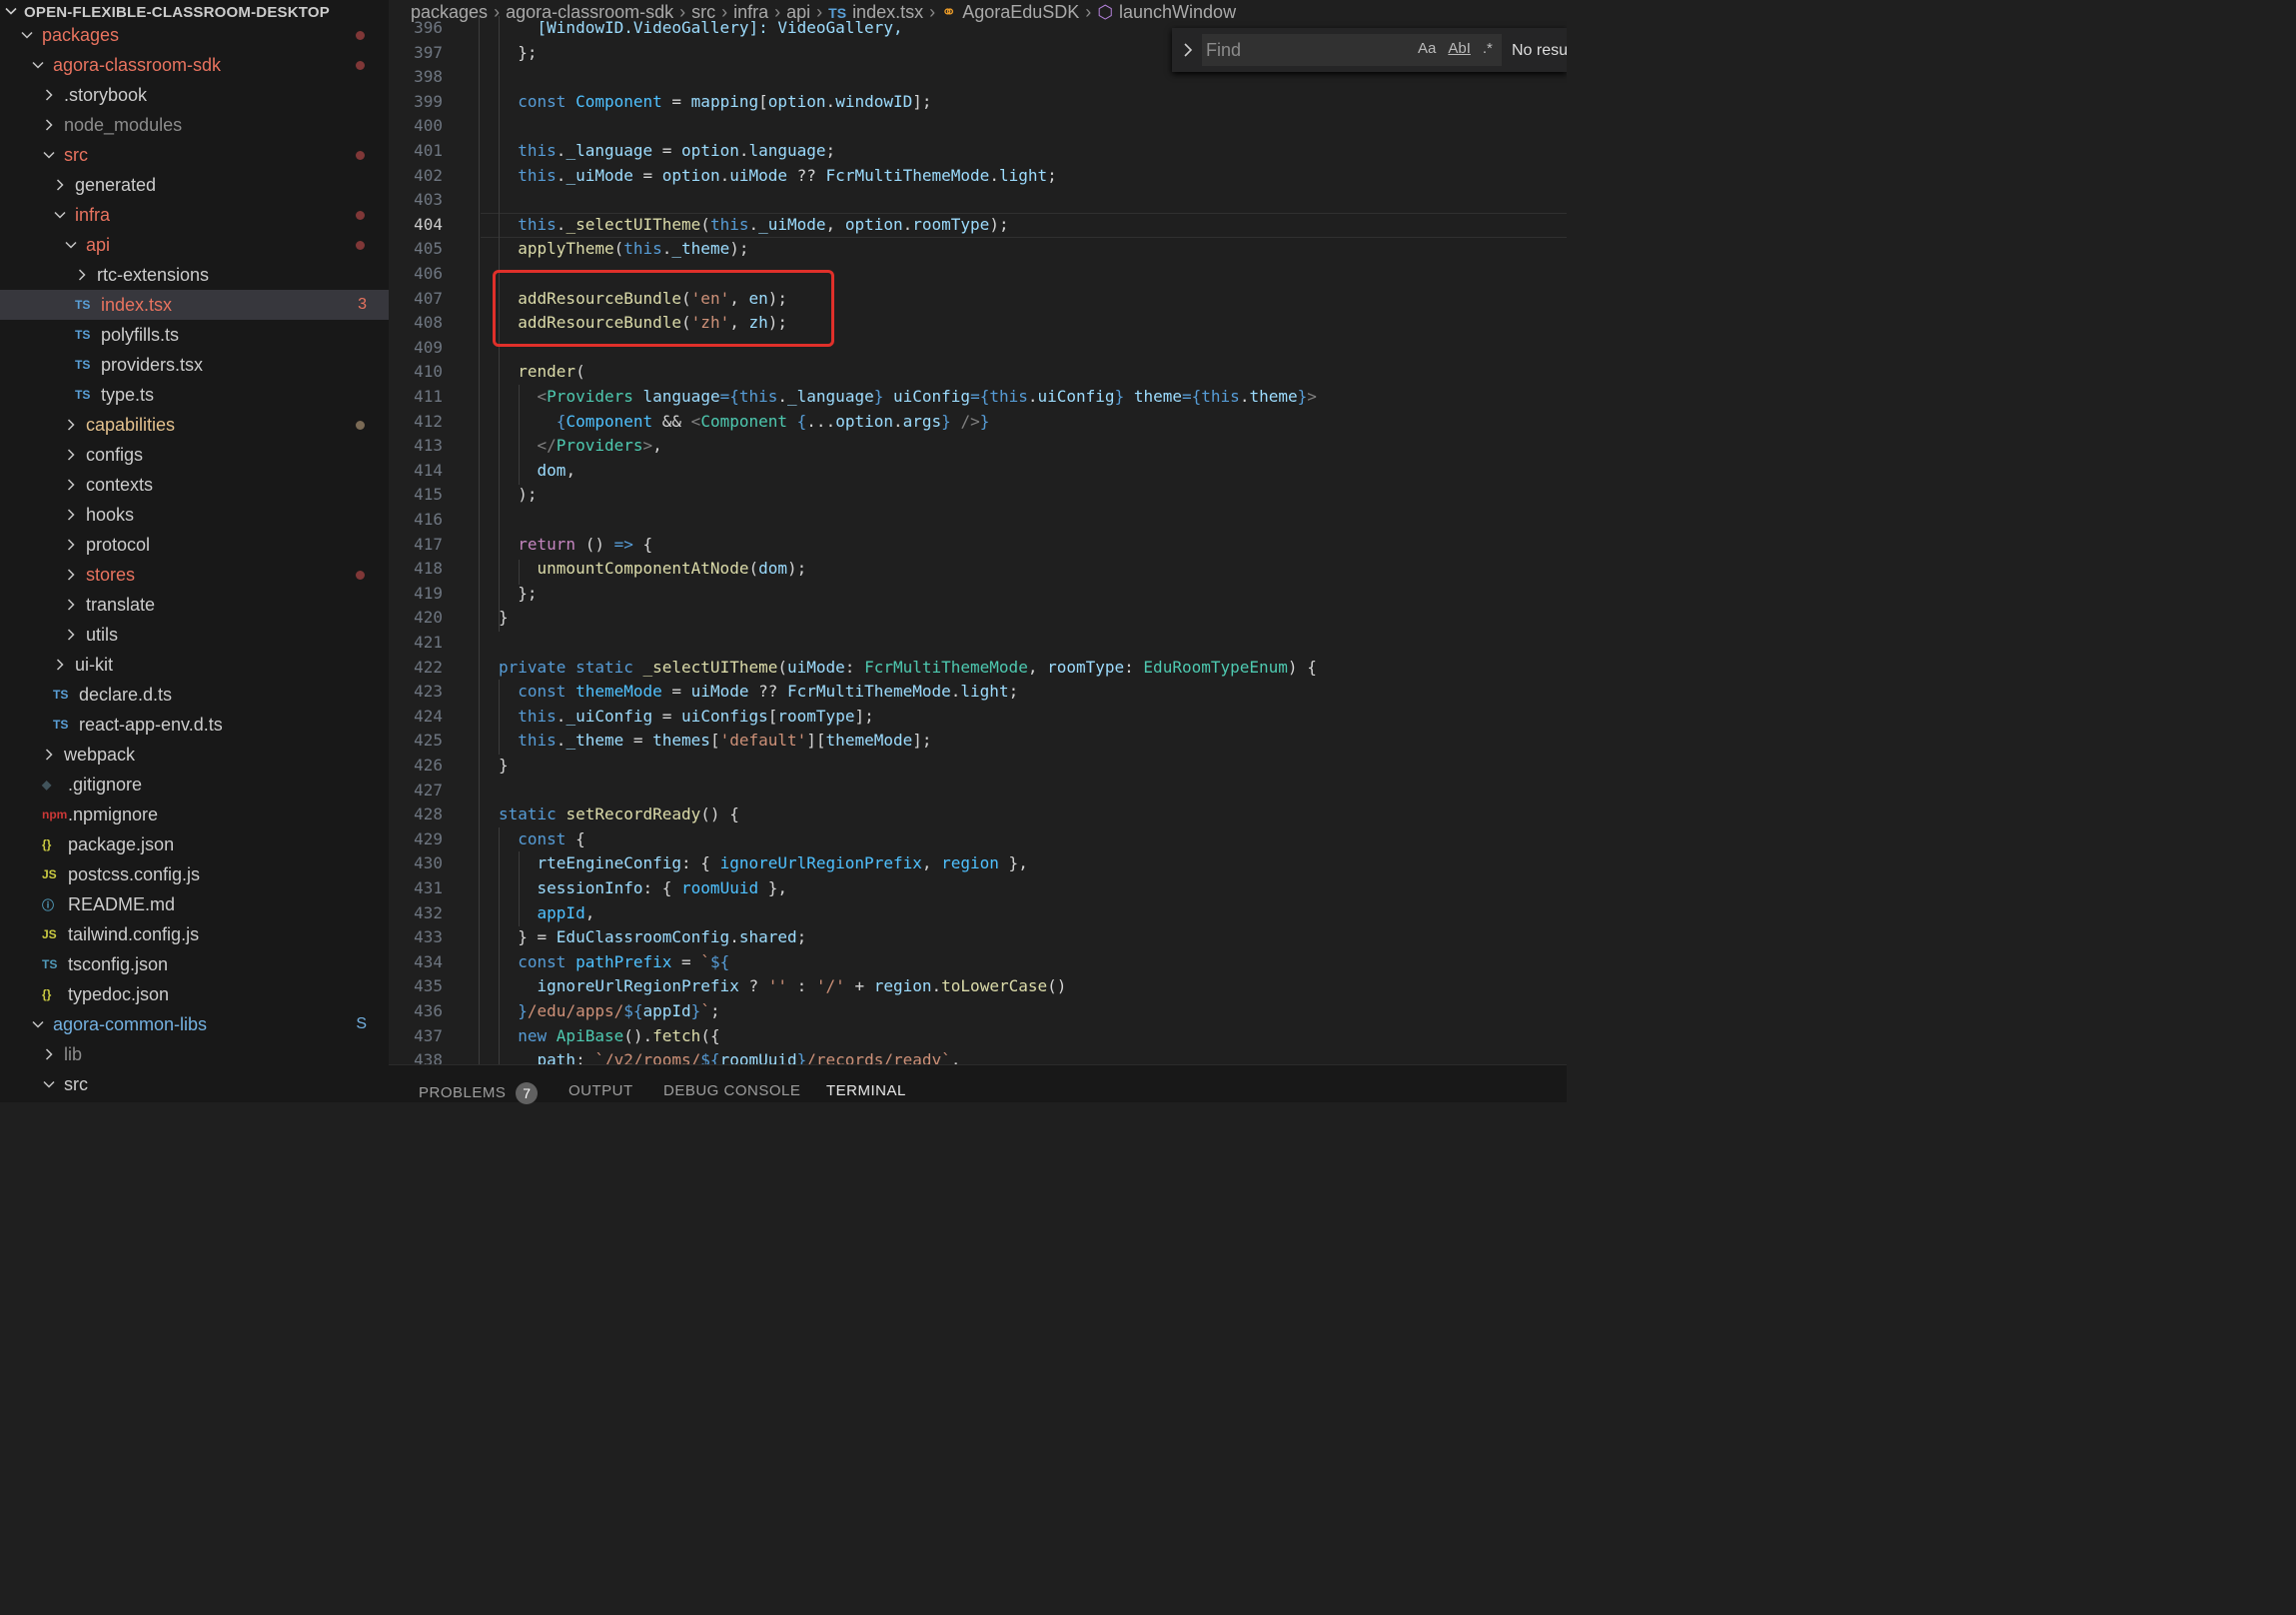 This screenshot has width=2296, height=1615. I want to click on code-line: 432 appId,, so click(978, 913).